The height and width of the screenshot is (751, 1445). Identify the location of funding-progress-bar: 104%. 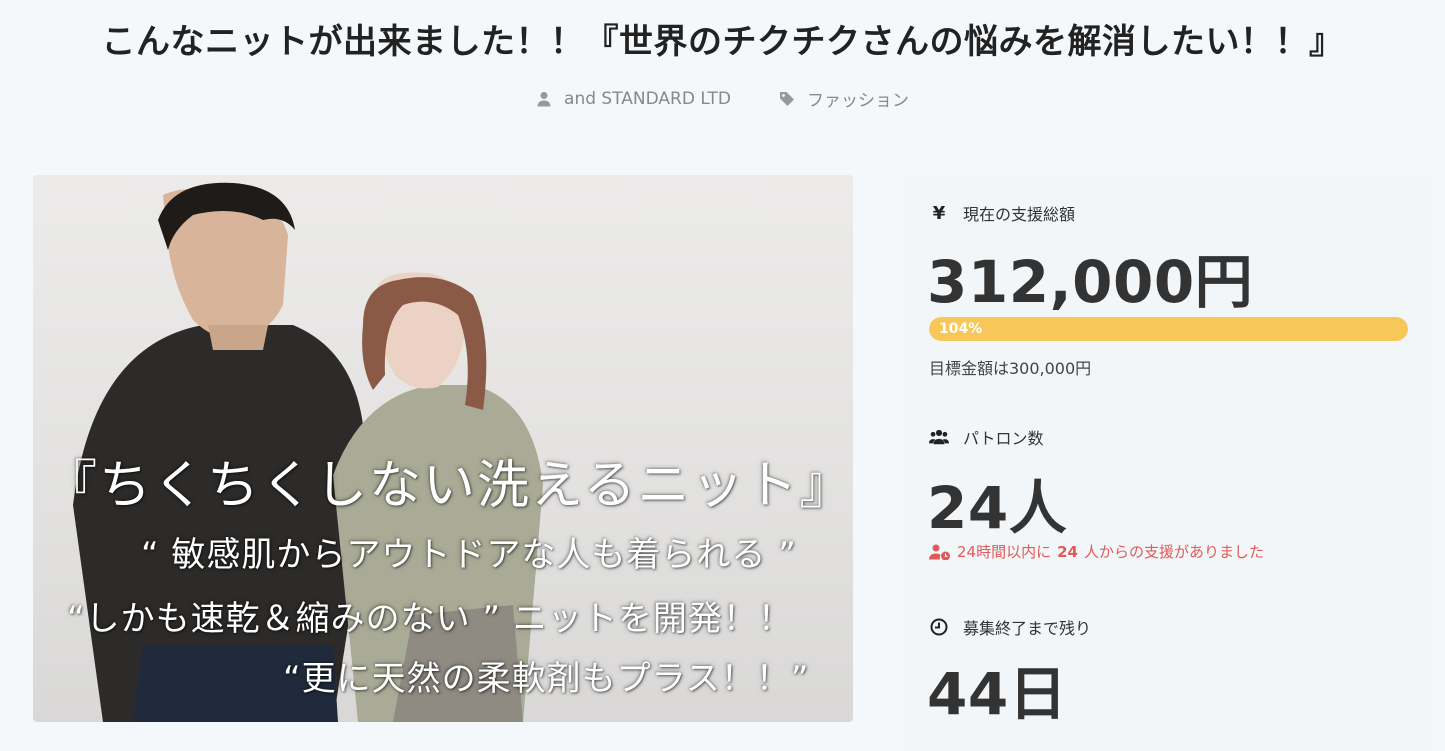
(1168, 329).